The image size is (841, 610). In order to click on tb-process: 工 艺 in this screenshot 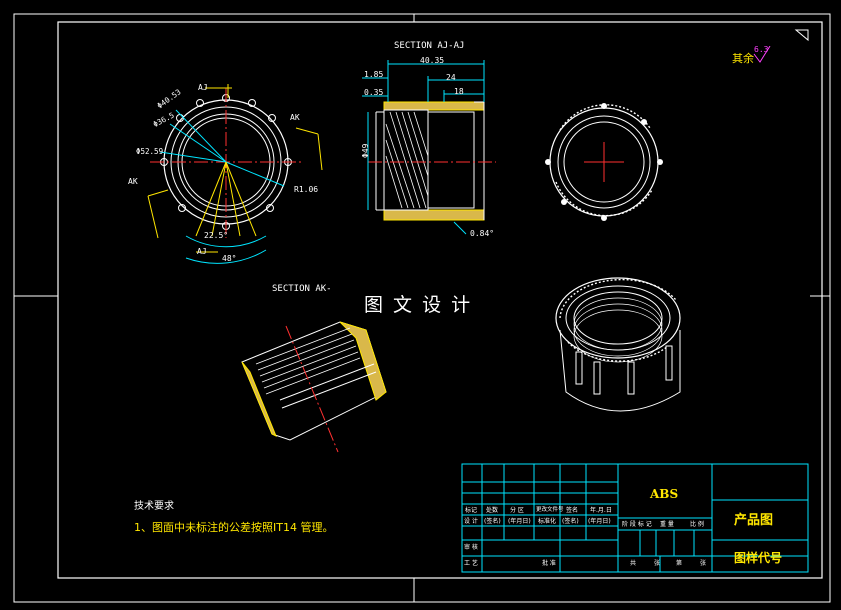, I will do `click(471, 563)`.